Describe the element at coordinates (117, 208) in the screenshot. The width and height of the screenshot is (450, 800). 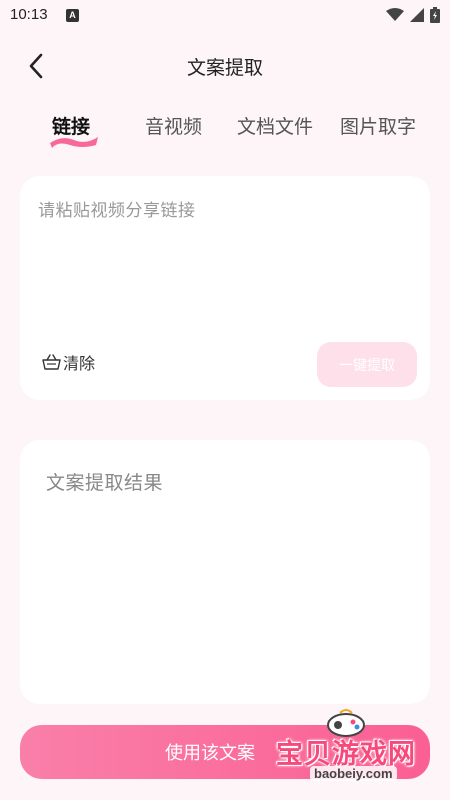
I see `link-input: 请粘贴视频分享链接` at that location.